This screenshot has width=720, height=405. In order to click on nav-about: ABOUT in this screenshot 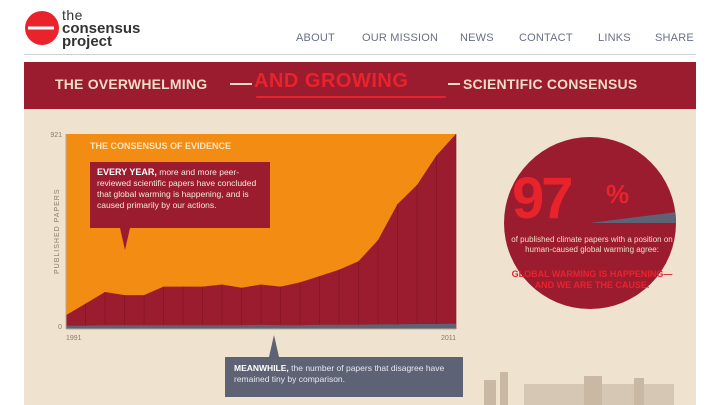, I will do `click(315, 38)`.